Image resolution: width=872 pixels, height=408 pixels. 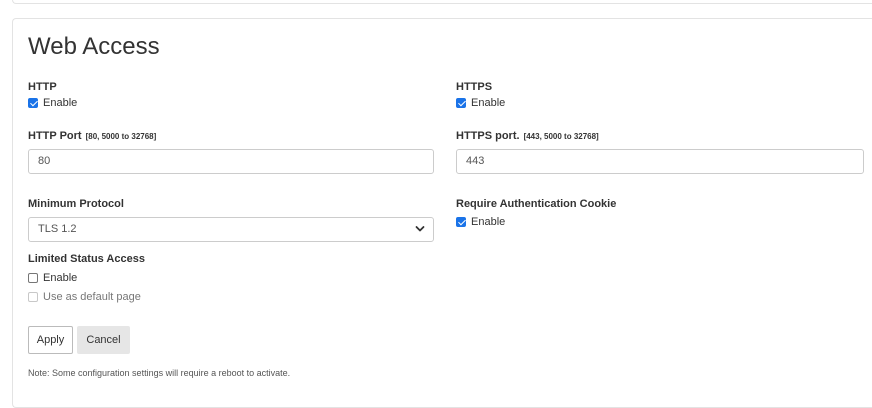 What do you see at coordinates (660, 161) in the screenshot?
I see `https-port-input: 443` at bounding box center [660, 161].